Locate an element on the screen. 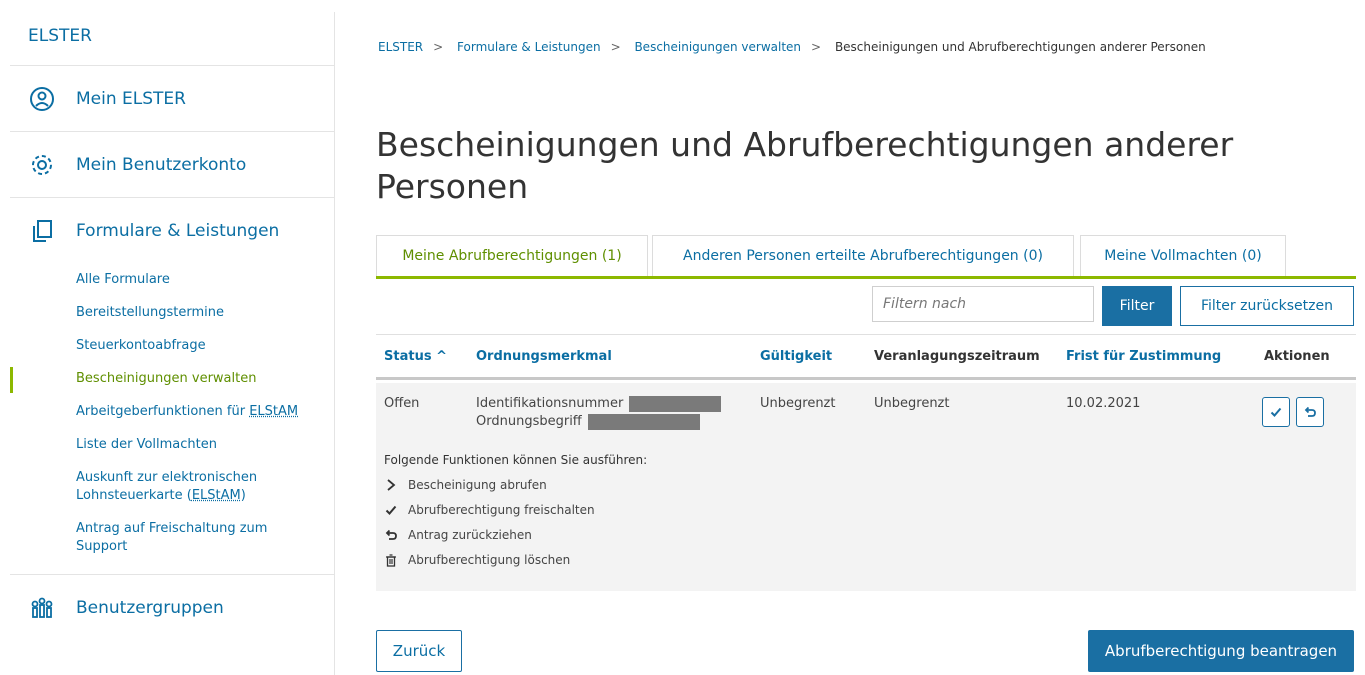 The height and width of the screenshot is (675, 1365). chevron-right-icon is located at coordinates (391, 485).